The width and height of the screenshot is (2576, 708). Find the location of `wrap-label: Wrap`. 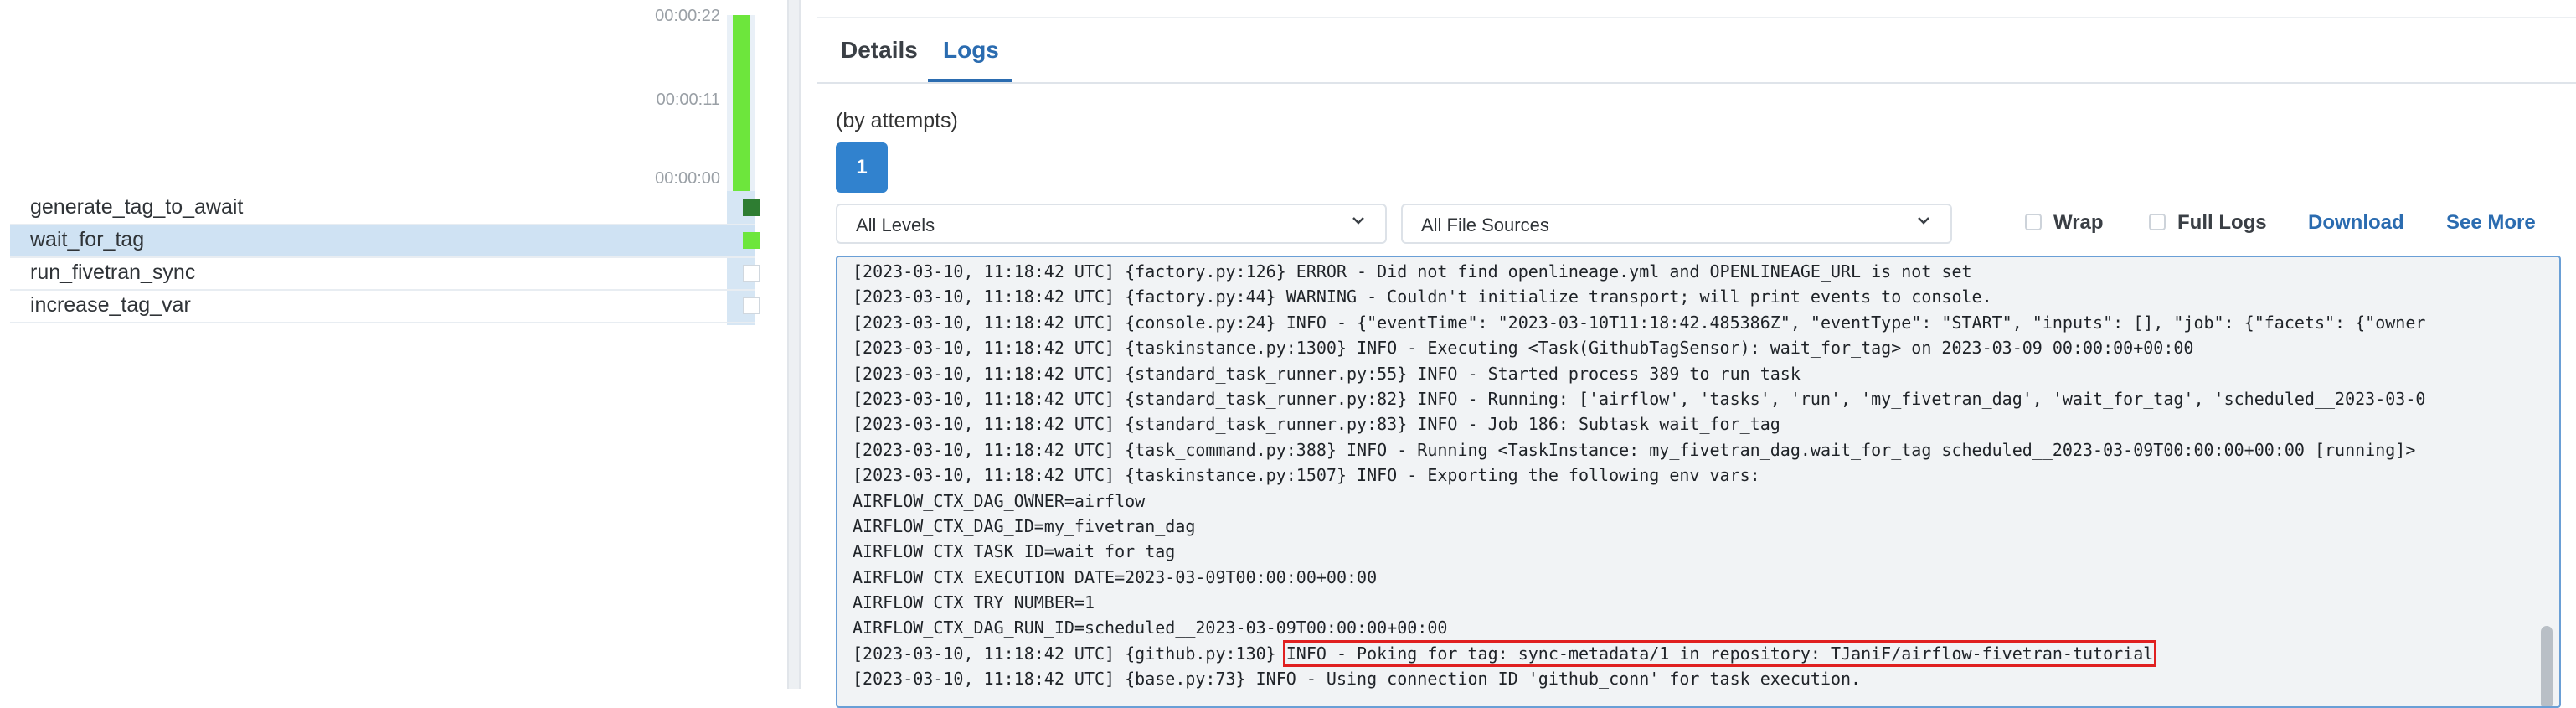

wrap-label: Wrap is located at coordinates (2078, 222).